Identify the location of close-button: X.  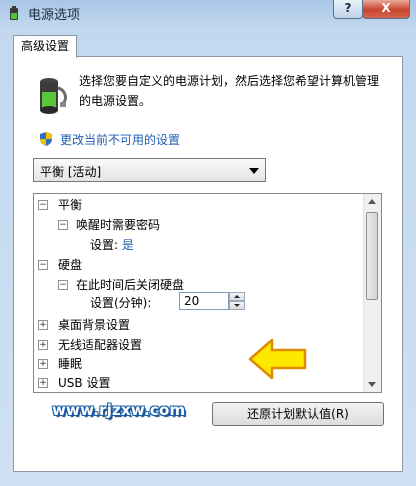
(386, 9).